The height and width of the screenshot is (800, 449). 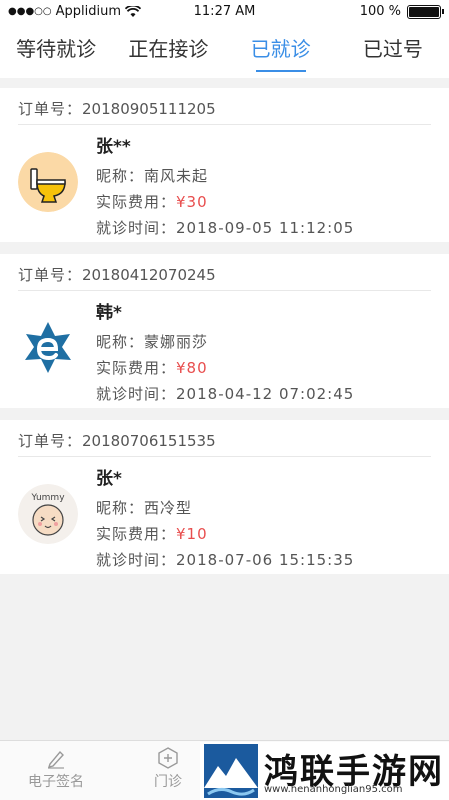 What do you see at coordinates (281, 51) in the screenshot?
I see `tab-completed: 已就诊` at bounding box center [281, 51].